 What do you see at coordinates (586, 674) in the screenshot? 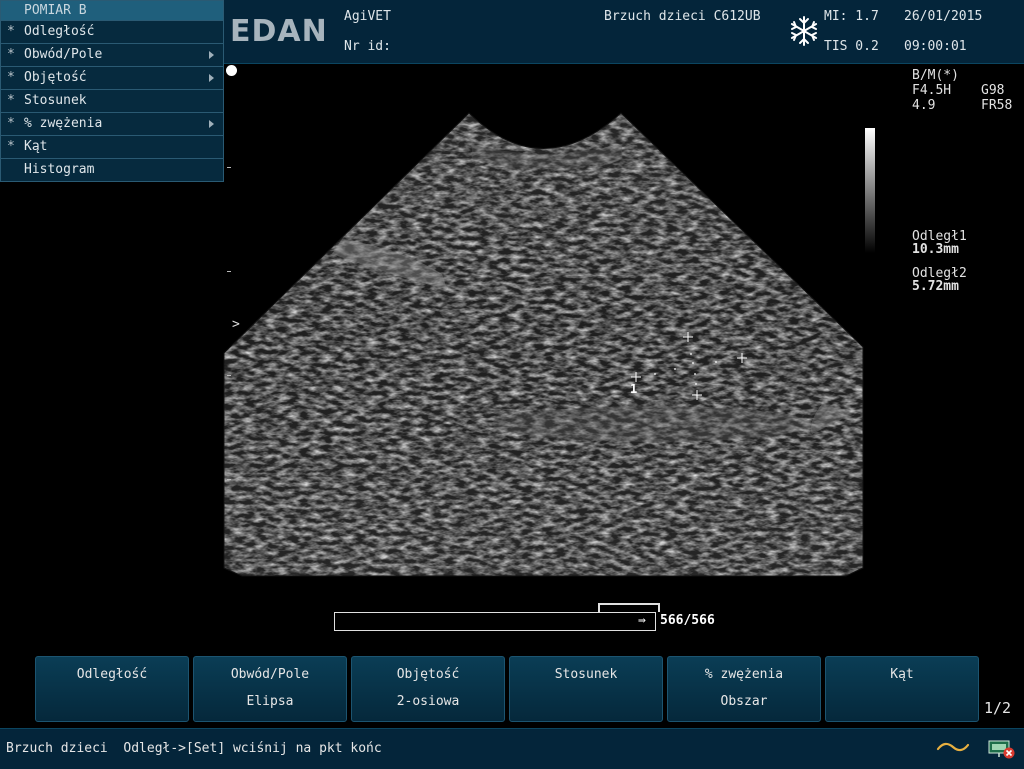
I see `softkey-label: Stosunek` at bounding box center [586, 674].